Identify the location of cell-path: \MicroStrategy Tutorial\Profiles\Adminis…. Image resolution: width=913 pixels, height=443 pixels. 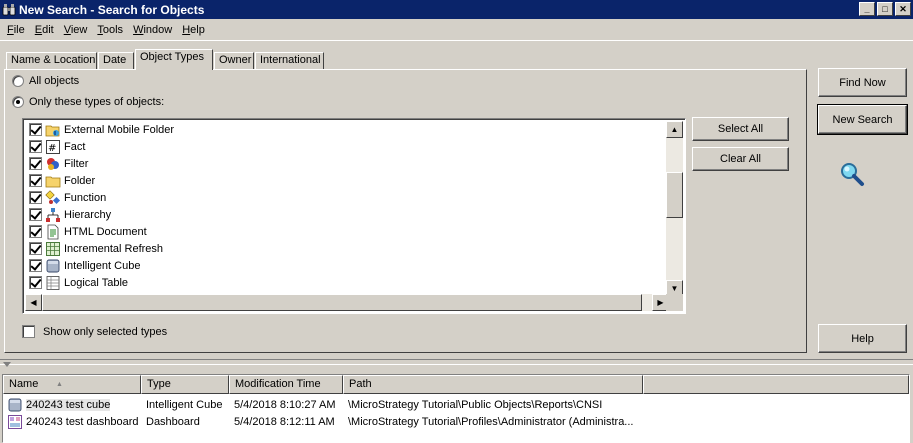
(491, 421).